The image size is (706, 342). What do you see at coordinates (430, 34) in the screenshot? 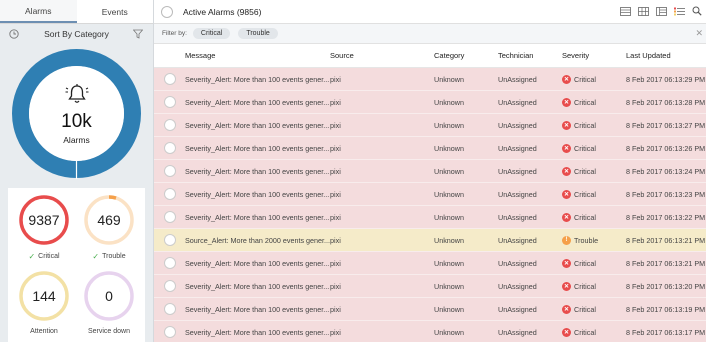
I see `filter-bar: Filter by: Critical Trouble ✕` at bounding box center [430, 34].